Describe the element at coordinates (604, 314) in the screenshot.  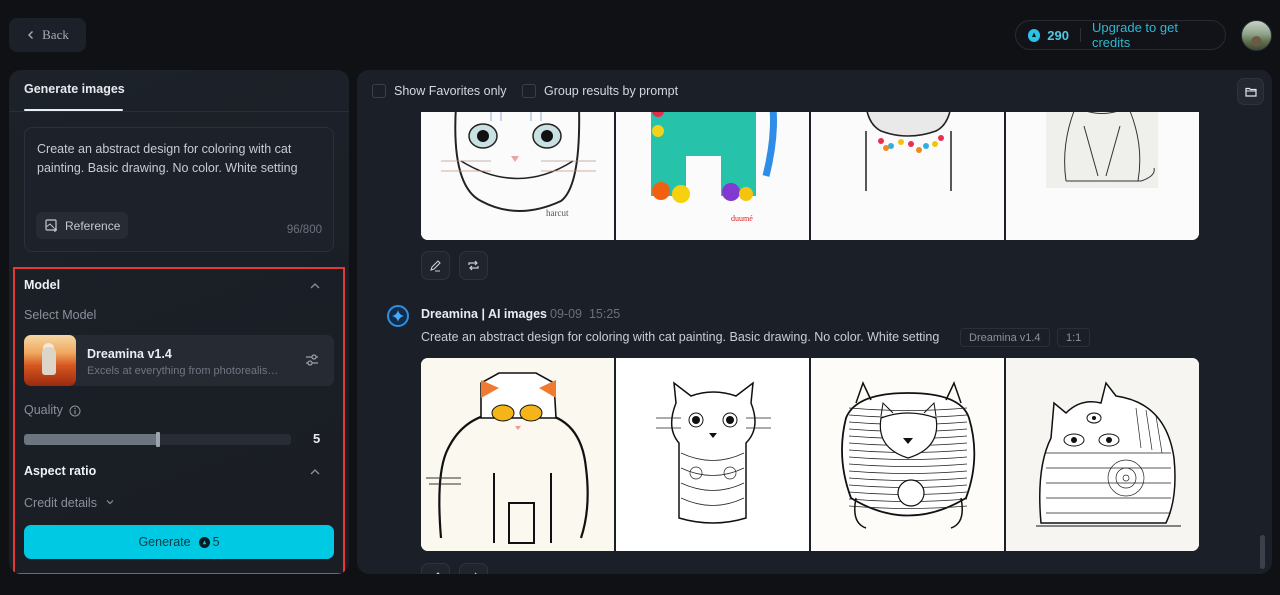
I see `time: 15:25` at that location.